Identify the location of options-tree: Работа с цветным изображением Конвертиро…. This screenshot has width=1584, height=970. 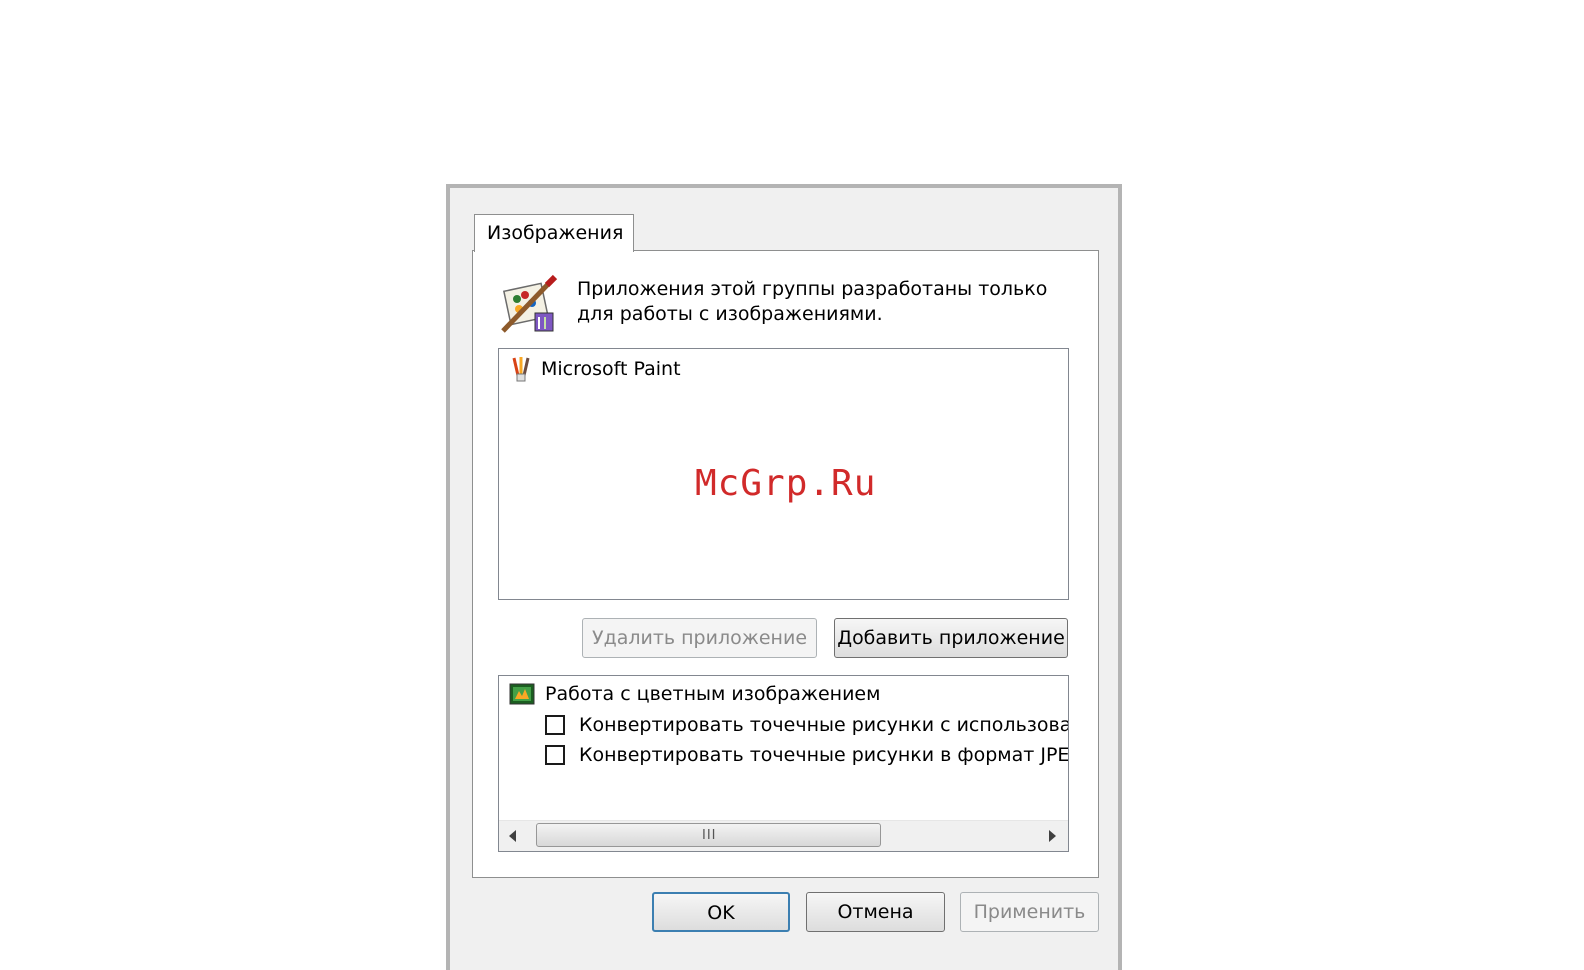
(783, 763).